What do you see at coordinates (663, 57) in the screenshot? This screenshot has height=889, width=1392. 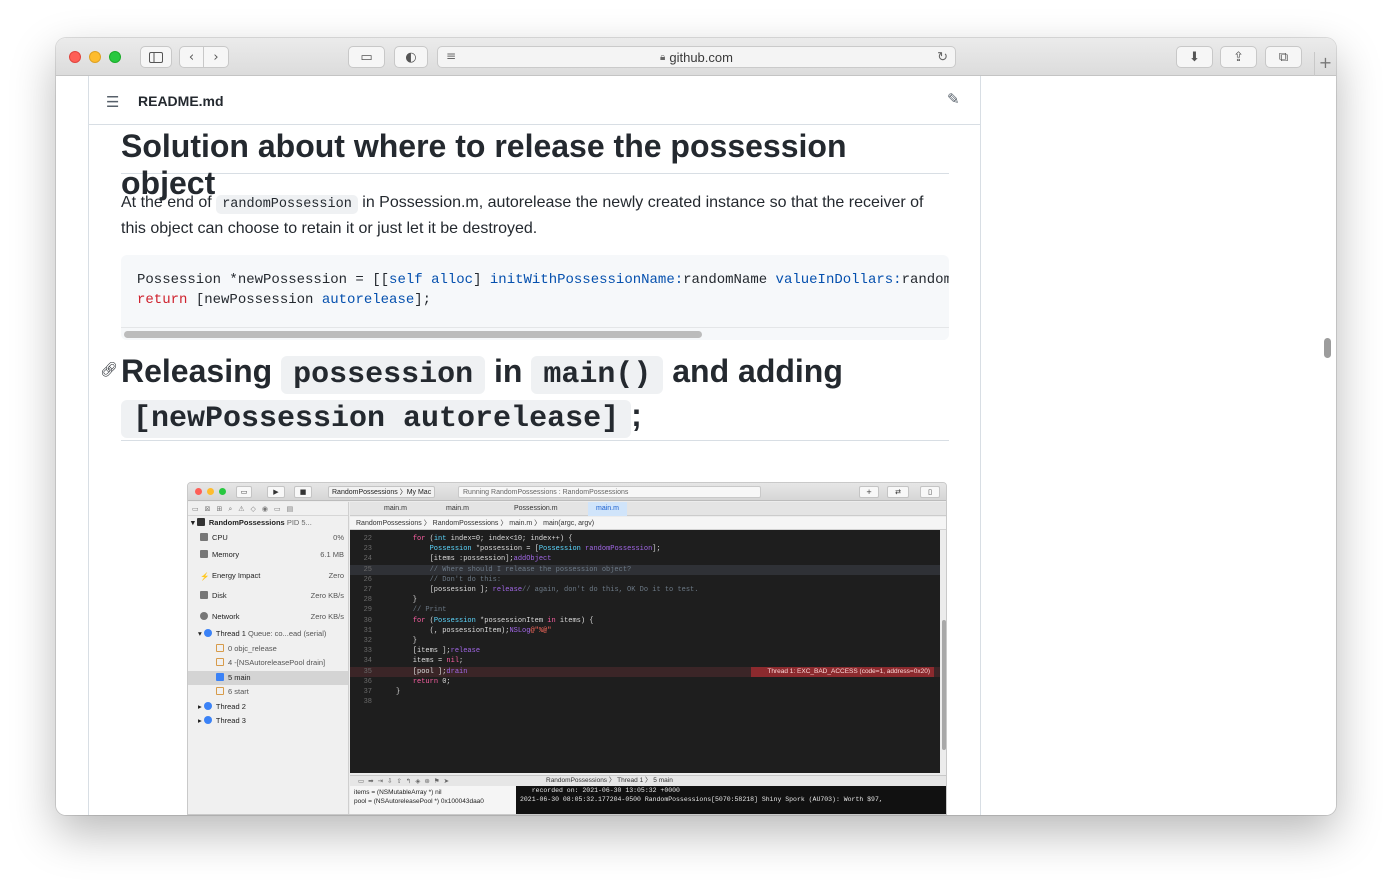 I see `lock-icon: 🔒︎` at bounding box center [663, 57].